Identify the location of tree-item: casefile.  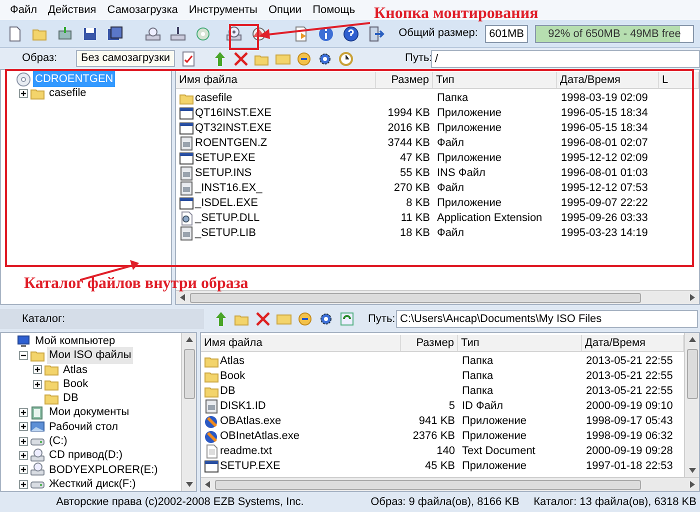
(67, 93).